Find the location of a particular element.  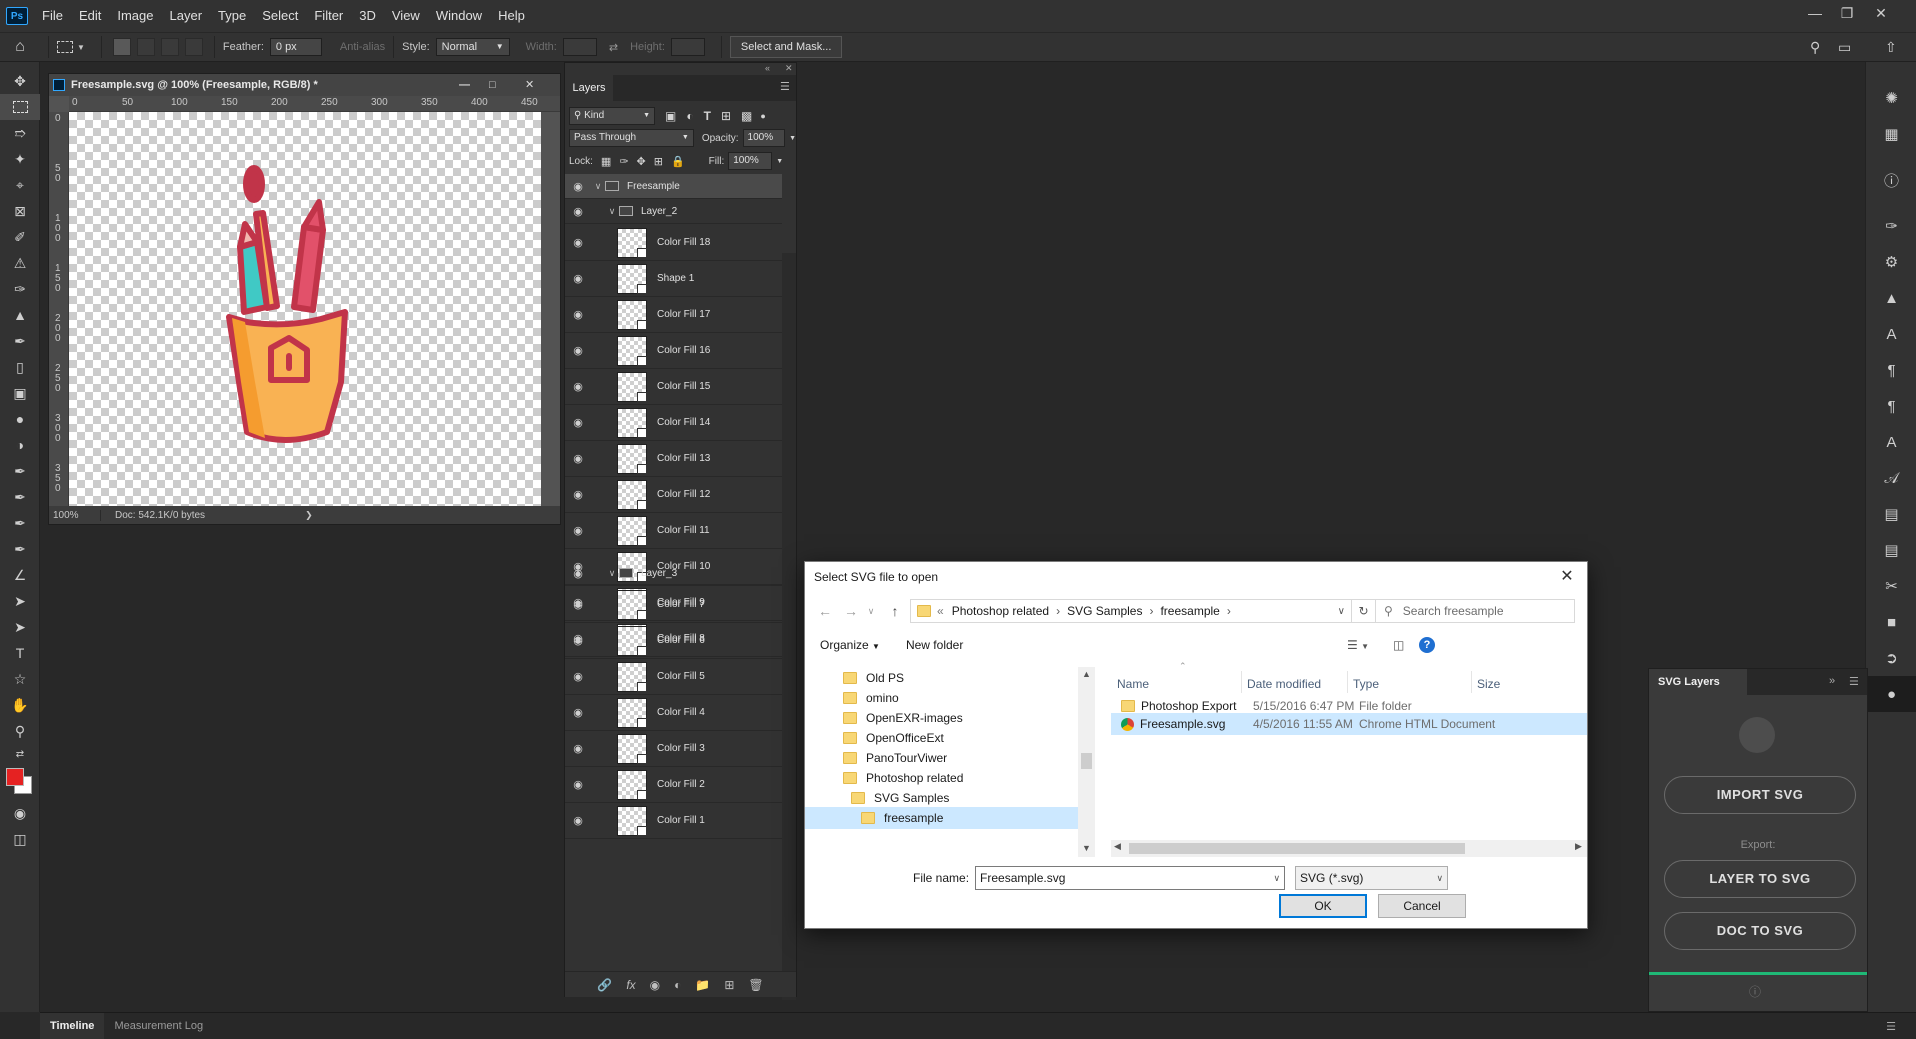

tree-item-selected: freesample is located at coordinates (941, 818).